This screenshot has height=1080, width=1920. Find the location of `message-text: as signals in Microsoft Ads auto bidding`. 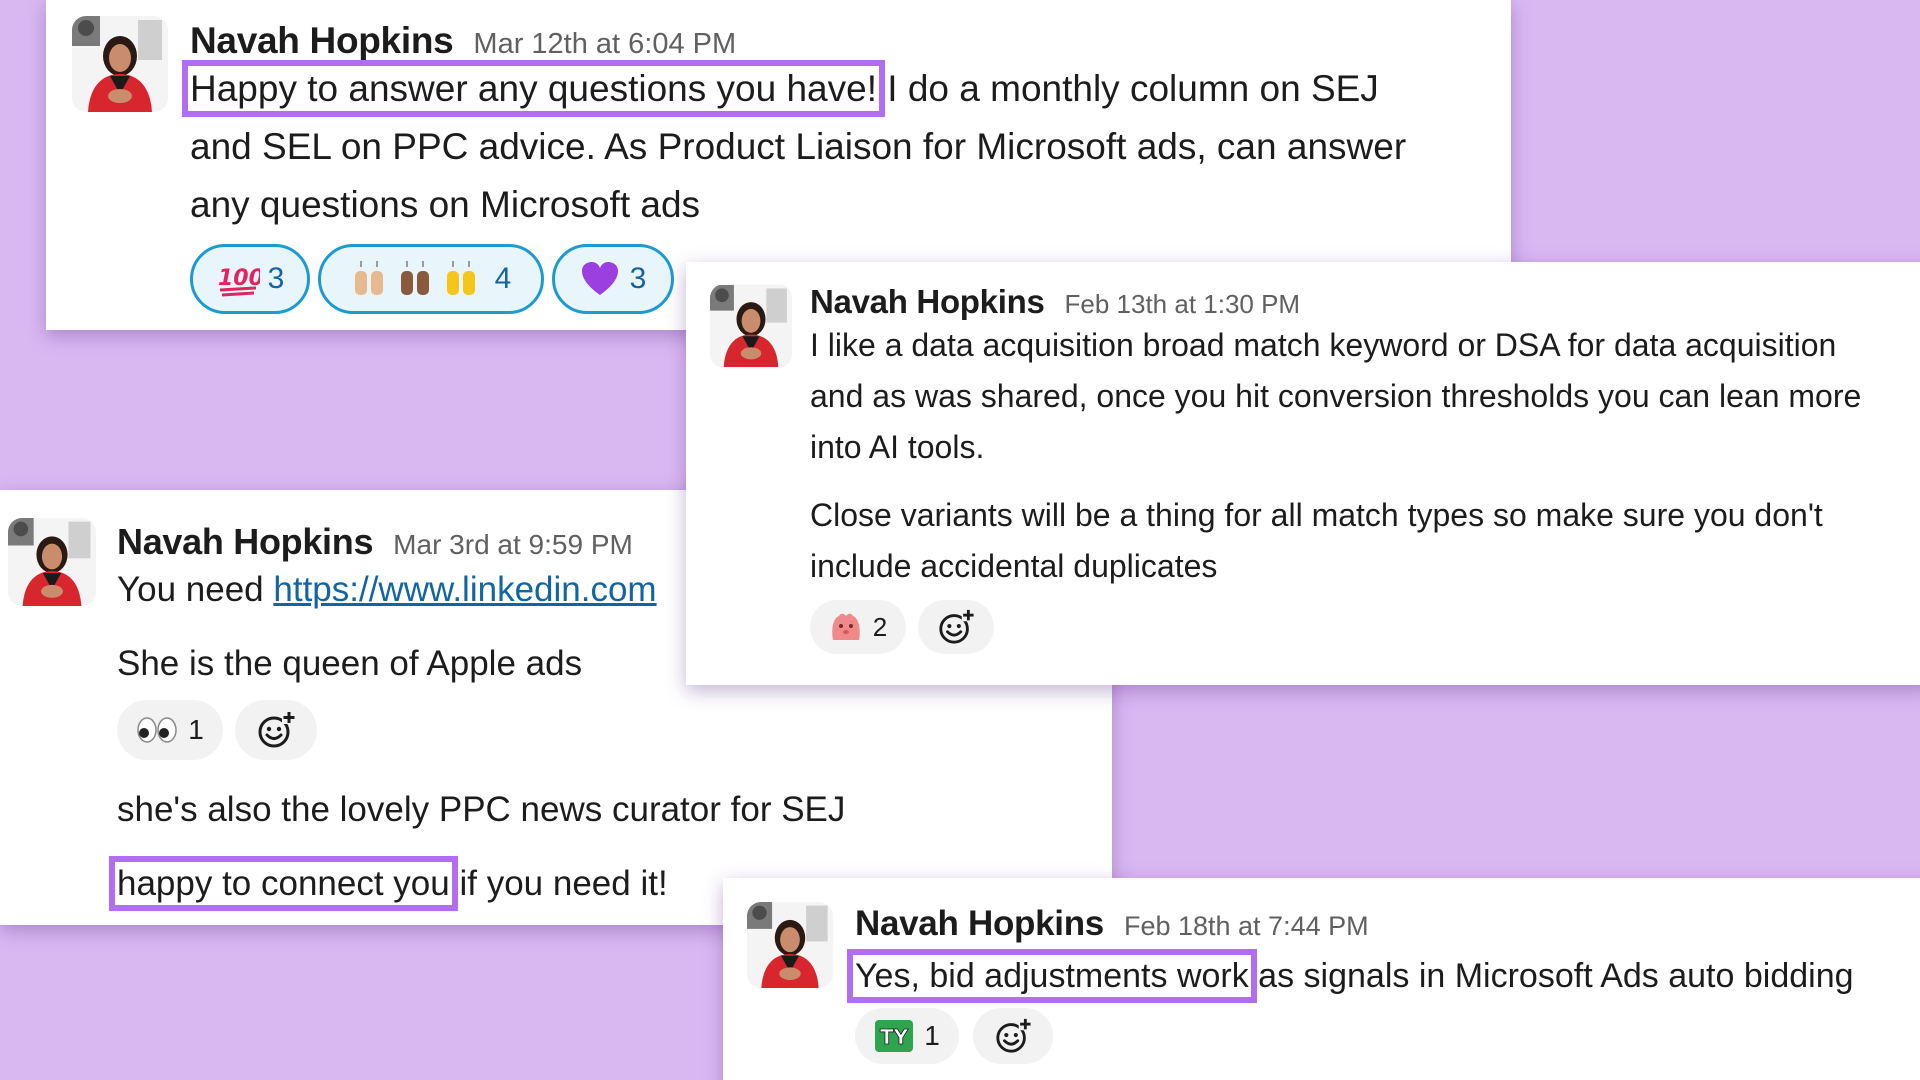

message-text: as signals in Microsoft Ads auto bidding is located at coordinates (1551, 976).